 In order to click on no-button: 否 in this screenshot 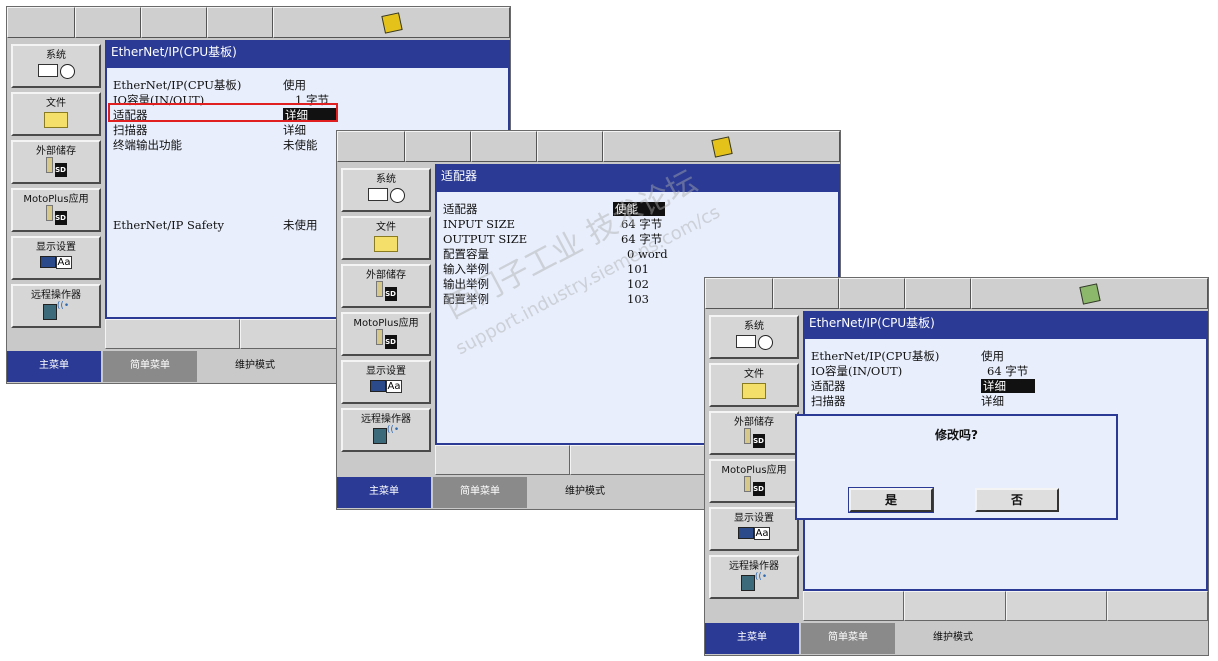, I will do `click(1017, 500)`.